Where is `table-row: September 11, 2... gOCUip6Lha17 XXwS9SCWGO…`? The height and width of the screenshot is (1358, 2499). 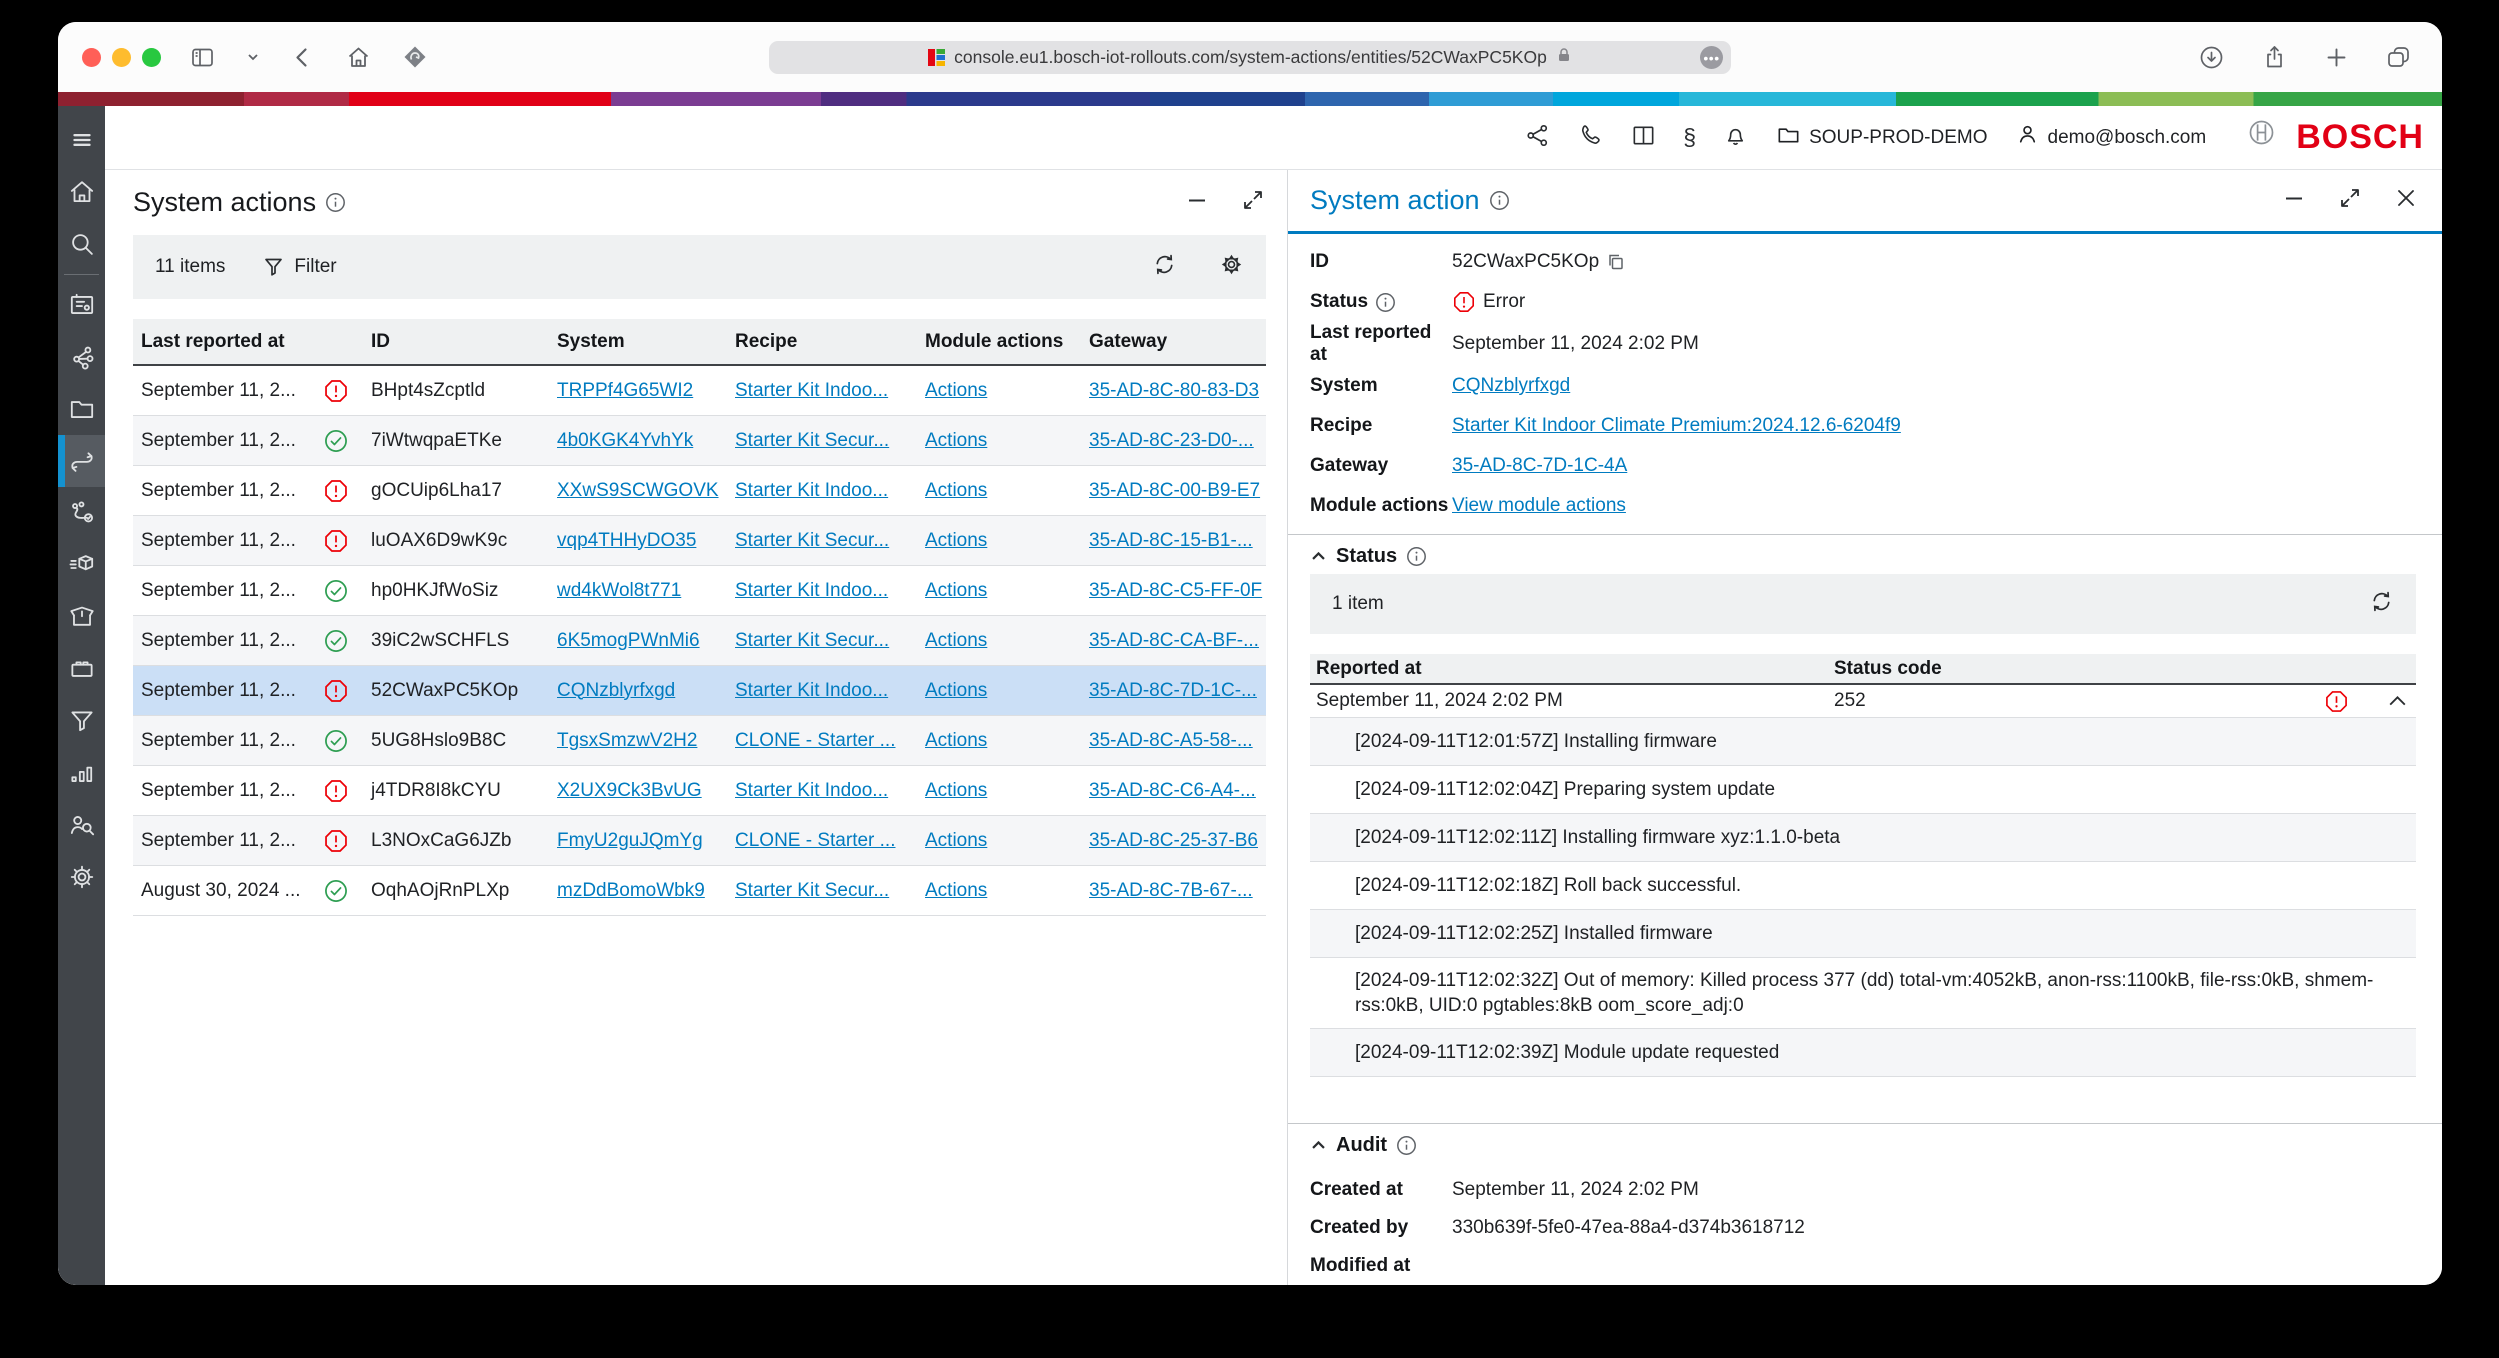 table-row: September 11, 2... gOCUip6Lha17 XXwS9SCWGO… is located at coordinates (699, 491).